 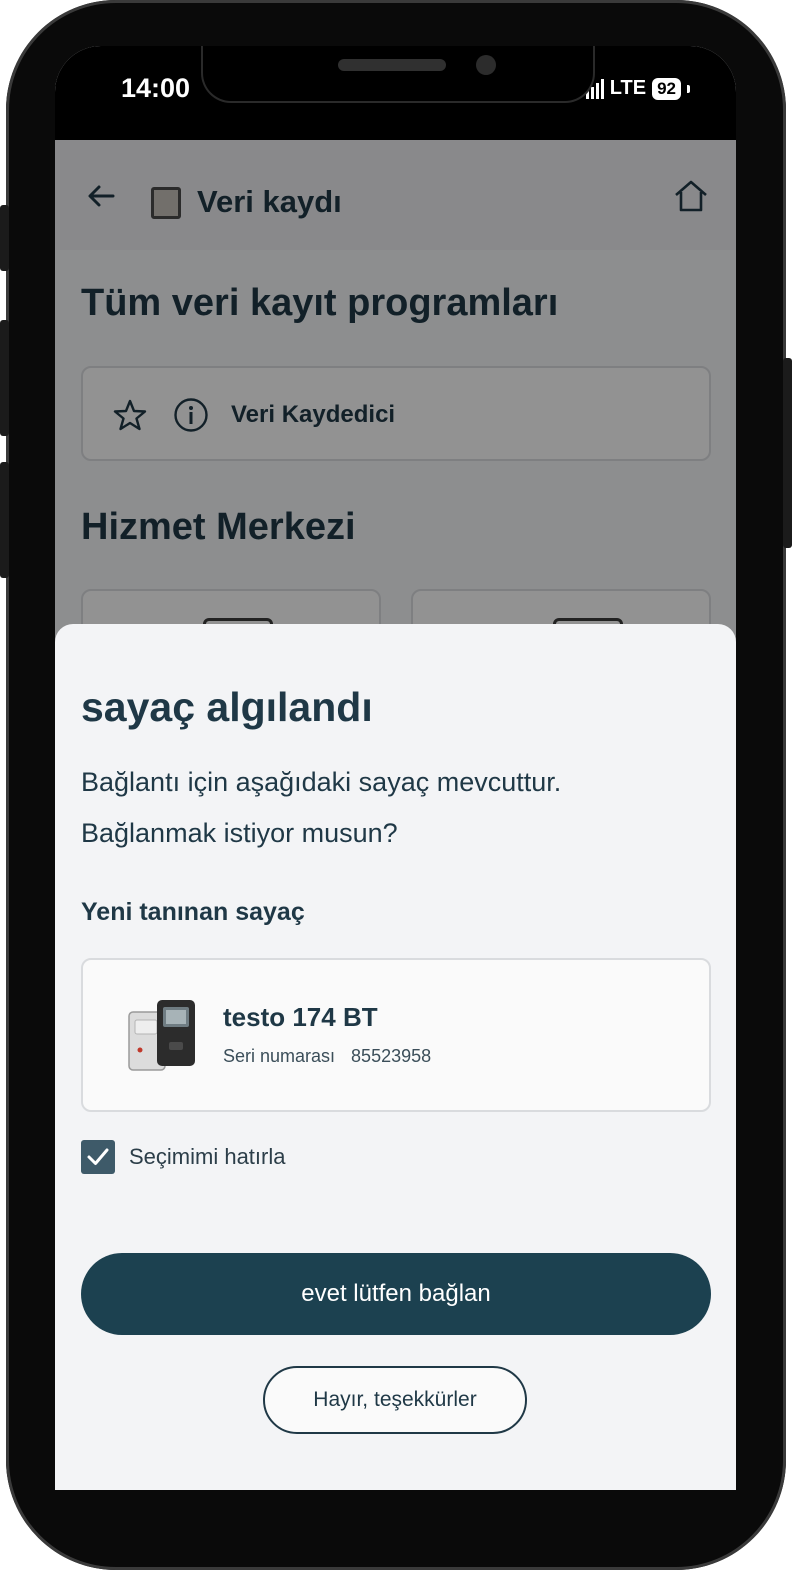 What do you see at coordinates (398, 74) in the screenshot?
I see `notch` at bounding box center [398, 74].